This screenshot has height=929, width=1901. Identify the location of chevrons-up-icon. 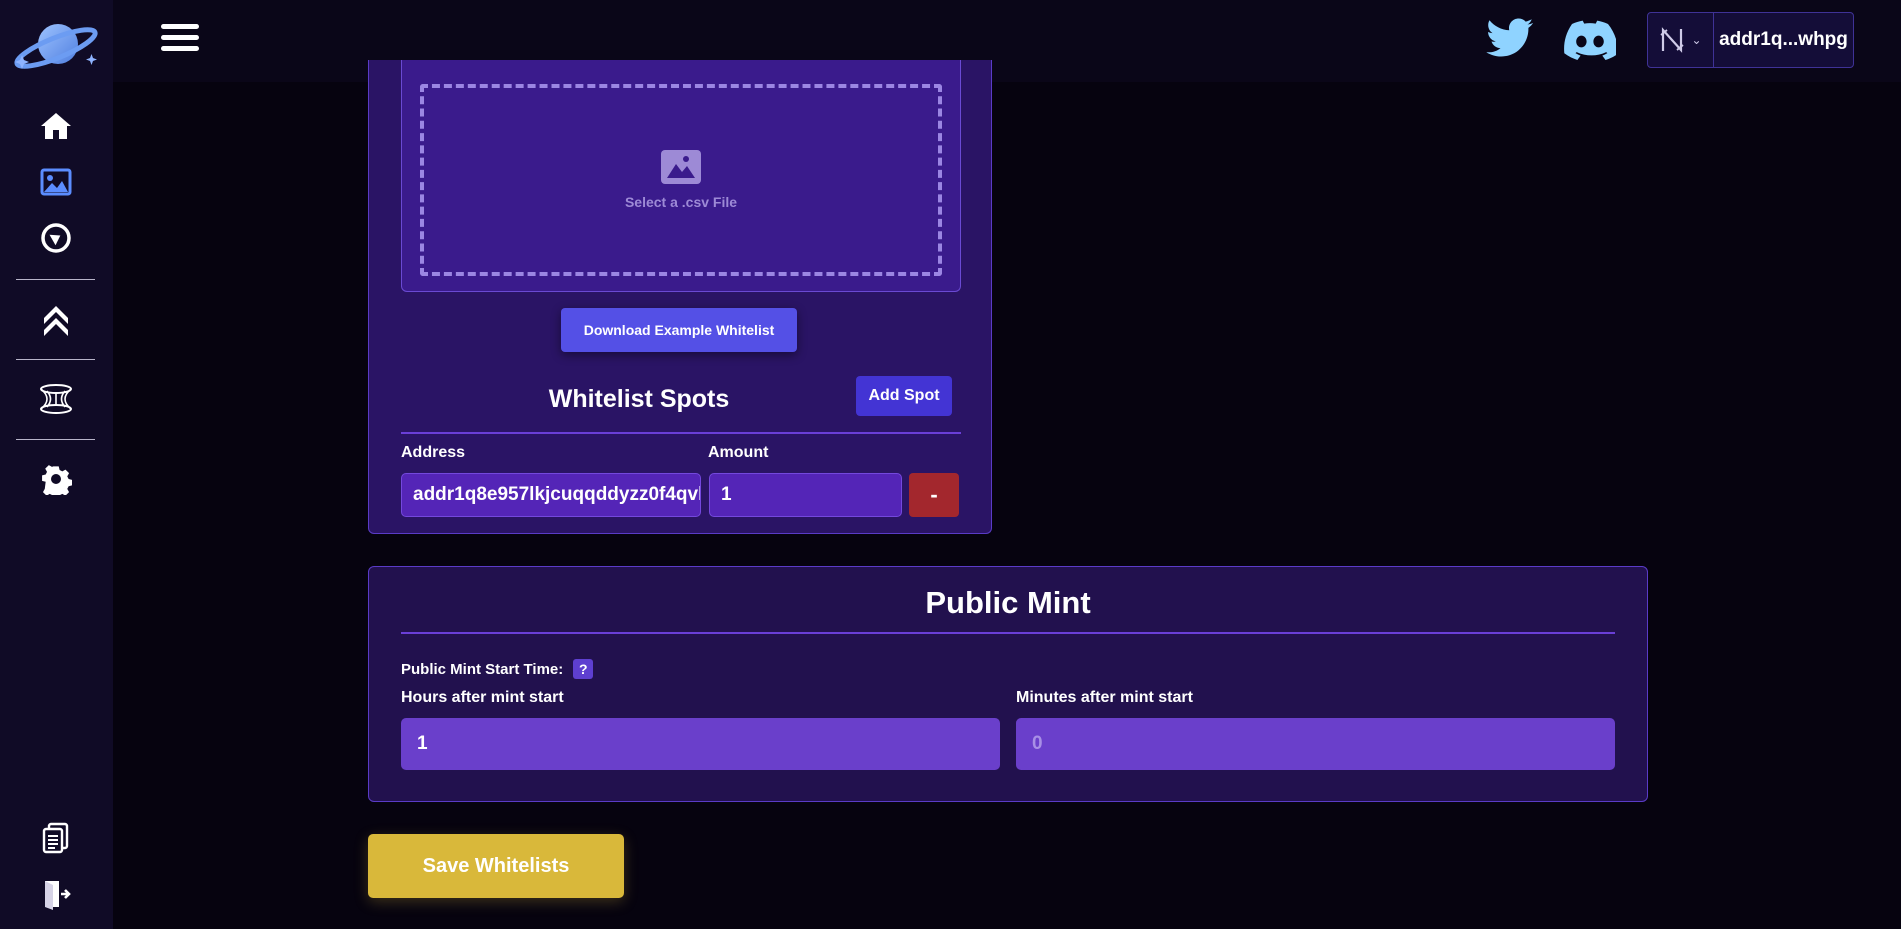
(56, 319).